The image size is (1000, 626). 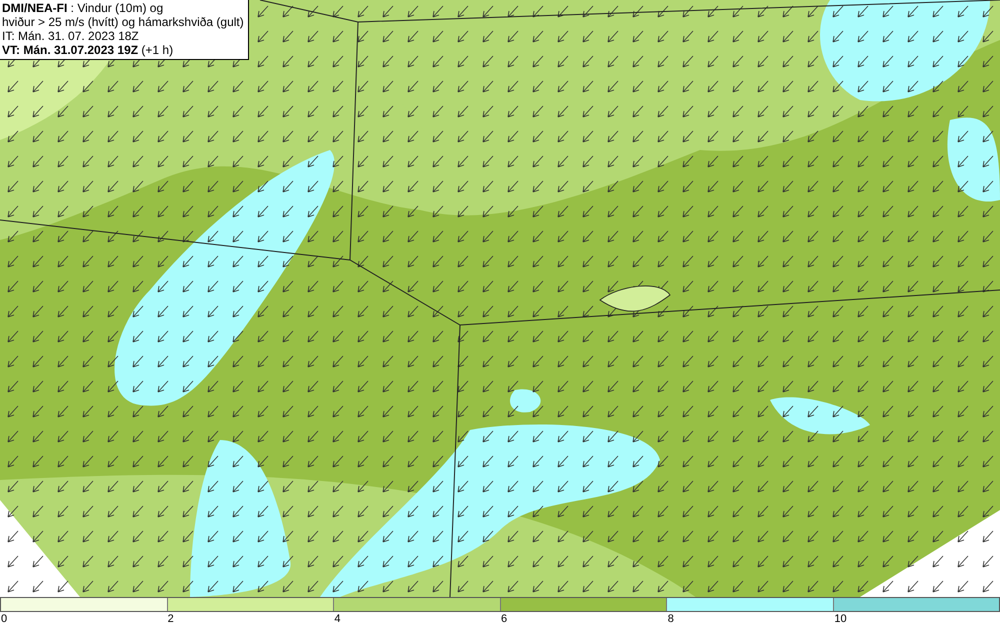 What do you see at coordinates (83, 8) in the screenshot?
I see `header-text: DMI/NEA-FI : Vindur (10m) og` at bounding box center [83, 8].